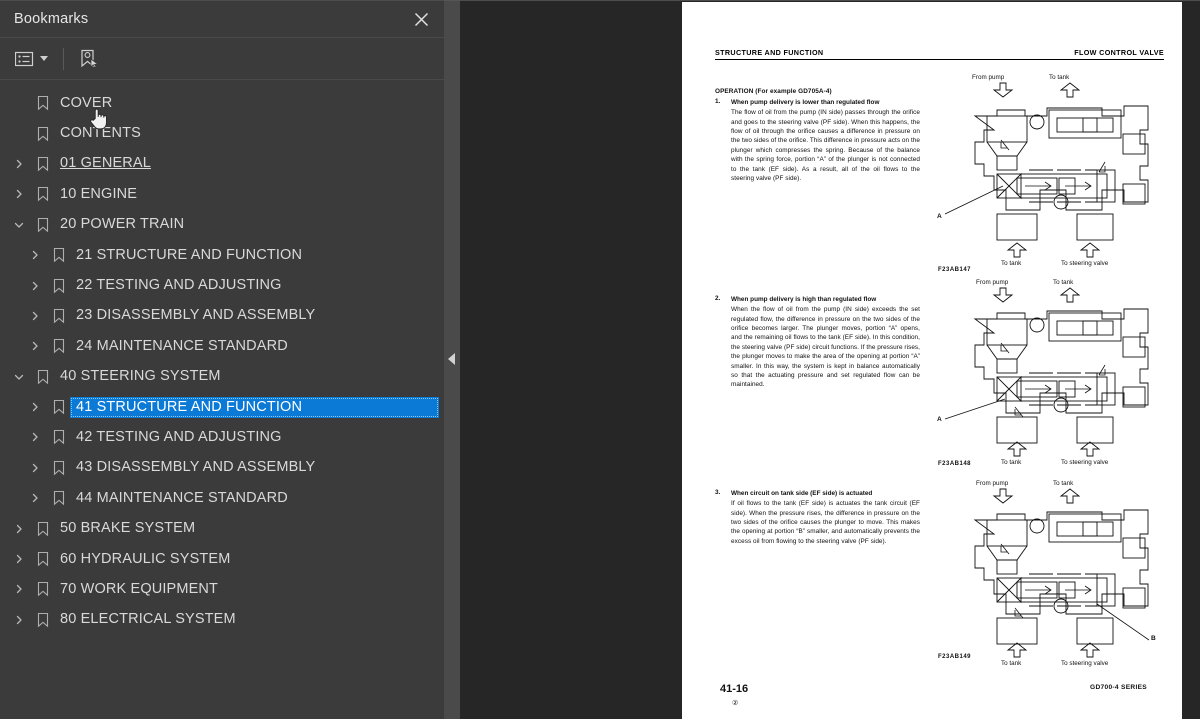 The height and width of the screenshot is (719, 1200). What do you see at coordinates (773, 91) in the screenshot?
I see `operation-title: OPERATION (For example GD705A-4)` at bounding box center [773, 91].